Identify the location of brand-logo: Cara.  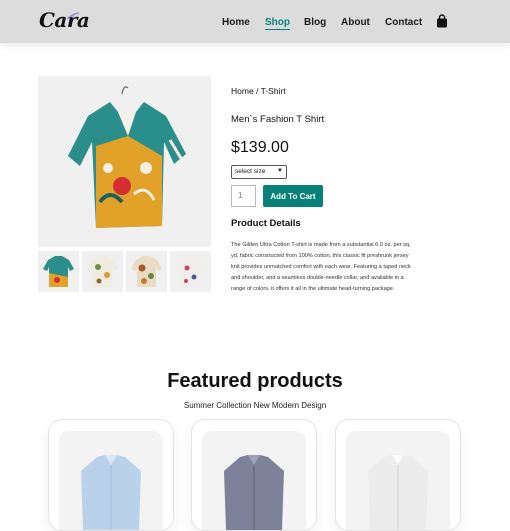
(64, 20).